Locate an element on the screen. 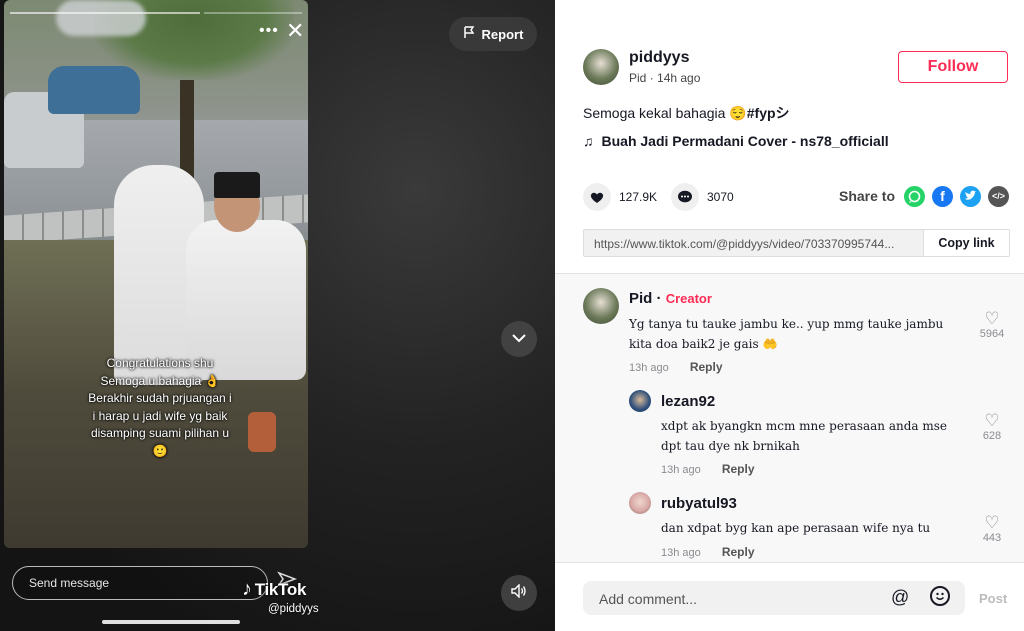 The image size is (1024, 631). tiktok-watermark: ♪ TikTok is located at coordinates (274, 589).